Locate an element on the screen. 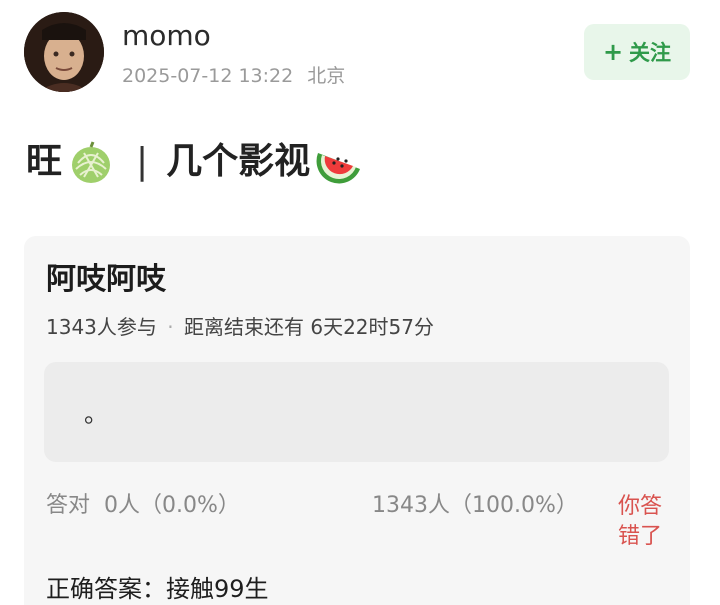  avatar is located at coordinates (64, 52).